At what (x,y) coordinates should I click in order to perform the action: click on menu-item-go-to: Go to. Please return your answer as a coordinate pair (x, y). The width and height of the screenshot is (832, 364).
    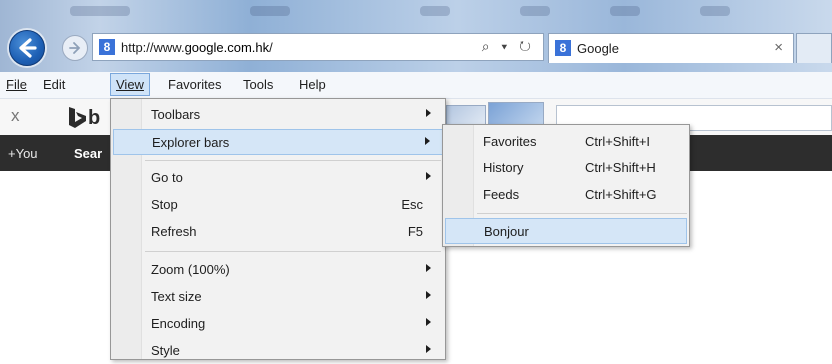
    Looking at the image, I should click on (278, 178).